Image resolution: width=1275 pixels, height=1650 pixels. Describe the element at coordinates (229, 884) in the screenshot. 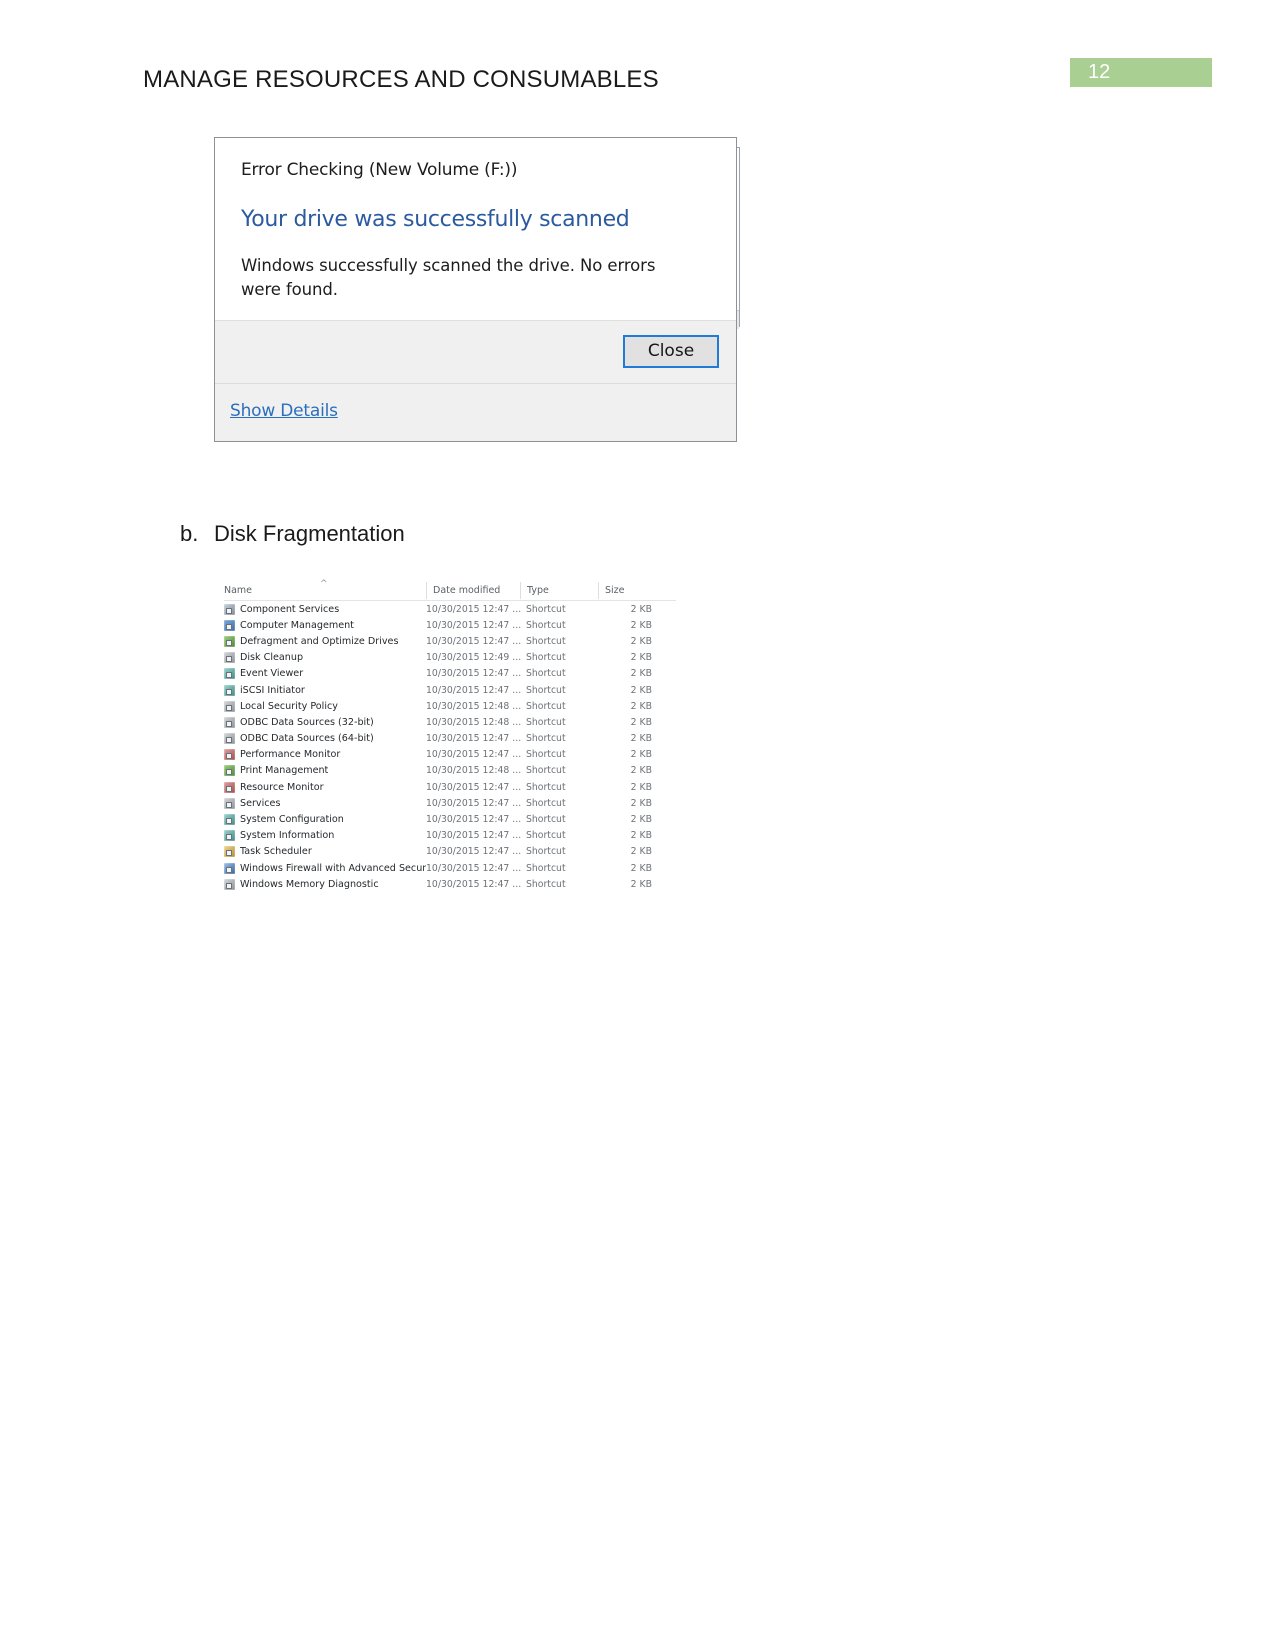

I see `memory-diagnostic-icon` at that location.